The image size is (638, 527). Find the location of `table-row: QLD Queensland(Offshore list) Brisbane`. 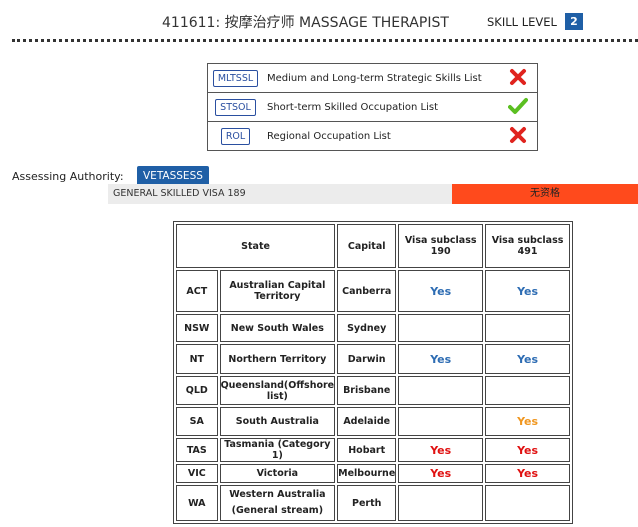

table-row: QLD Queensland(Offshore list) Brisbane is located at coordinates (373, 390).